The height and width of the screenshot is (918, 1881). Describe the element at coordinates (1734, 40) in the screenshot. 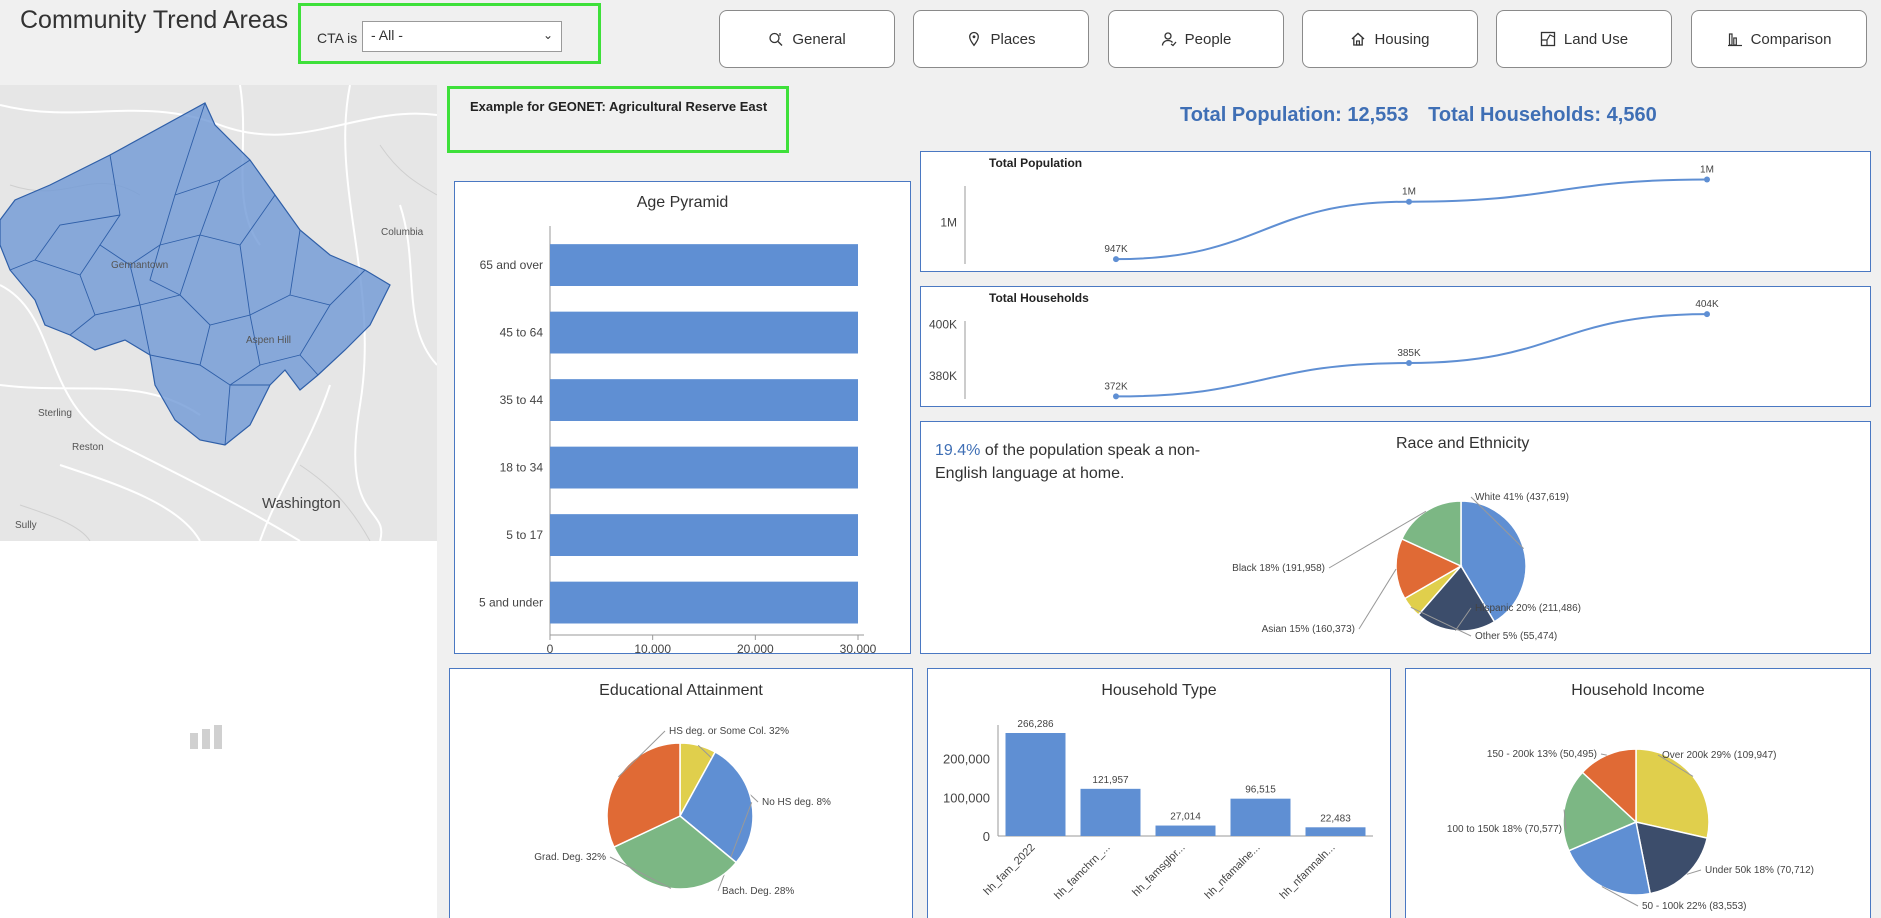

I see `bar-chart-icon` at that location.